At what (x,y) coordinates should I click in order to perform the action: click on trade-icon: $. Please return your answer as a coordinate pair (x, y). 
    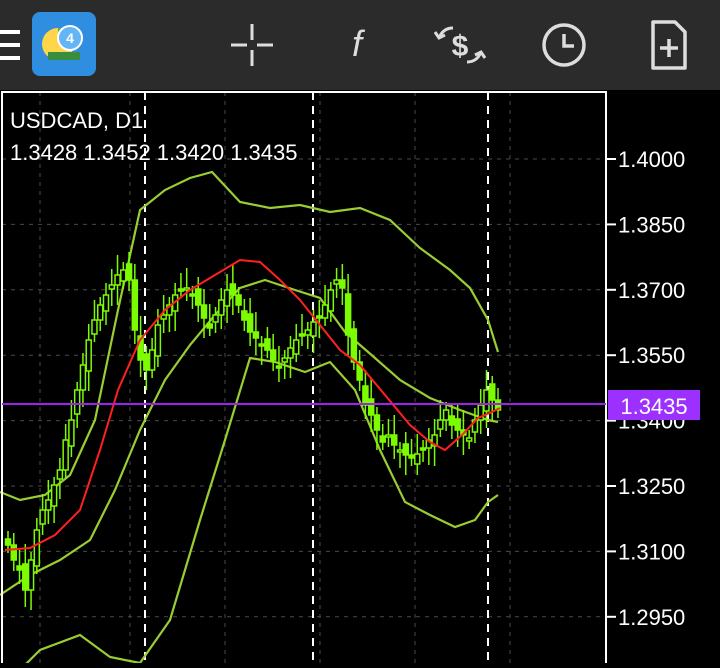
    Looking at the image, I should click on (460, 45).